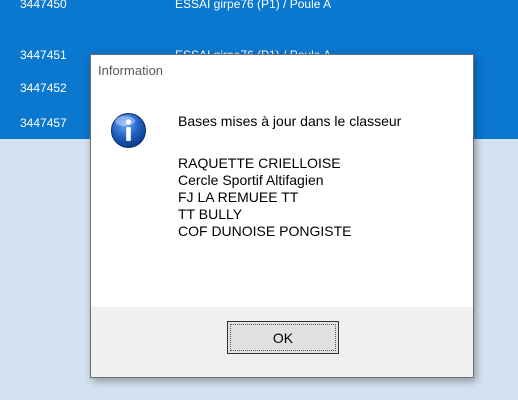 This screenshot has height=400, width=518. Describe the element at coordinates (251, 180) in the screenshot. I see `list-item: Cercle Sportif Altifagien` at that location.